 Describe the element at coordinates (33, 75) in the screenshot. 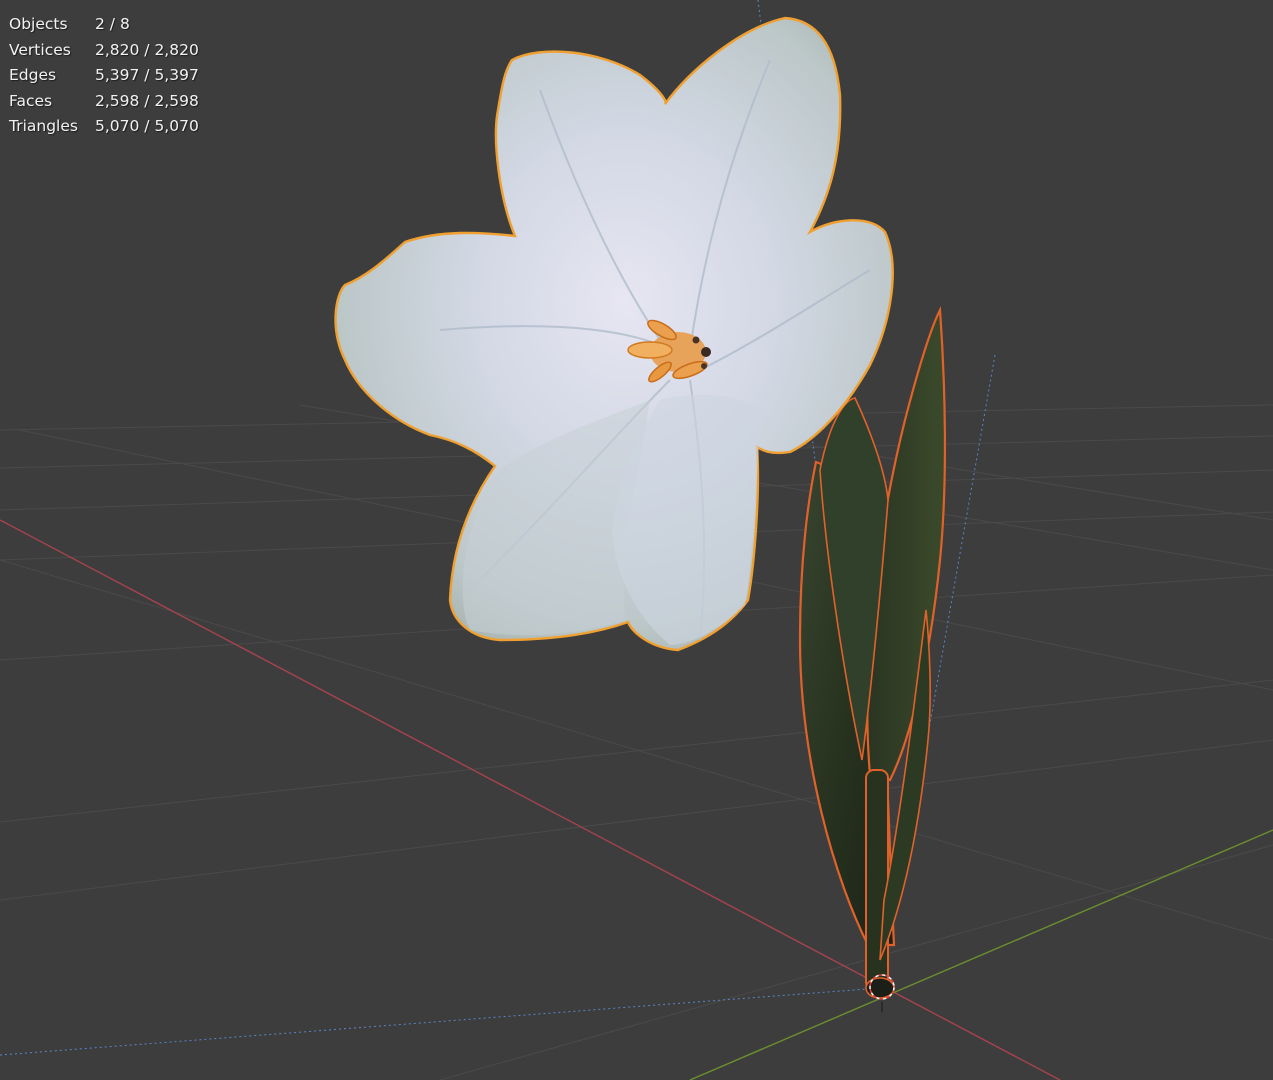

I see `stat-label: Edges` at that location.